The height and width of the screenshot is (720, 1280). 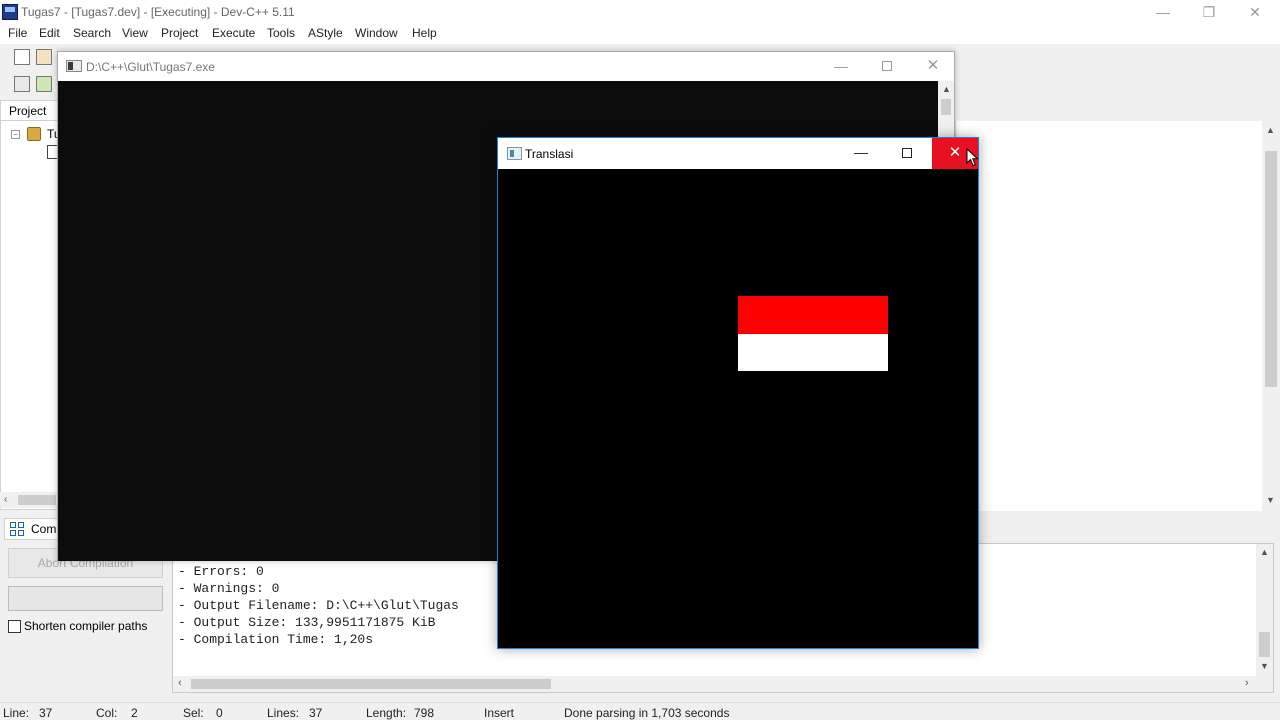 What do you see at coordinates (307, 622) in the screenshot?
I see `log-line: - Output Size: 133,9951171875 KiB` at bounding box center [307, 622].